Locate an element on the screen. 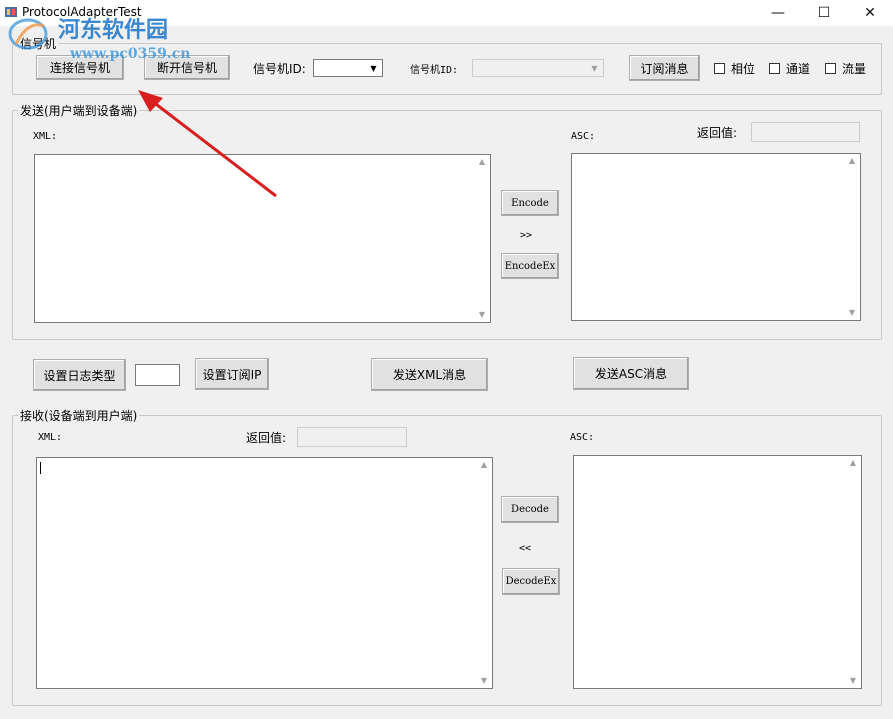 This screenshot has height=719, width=893. signal-id-label-1: 信号机ID: is located at coordinates (279, 69).